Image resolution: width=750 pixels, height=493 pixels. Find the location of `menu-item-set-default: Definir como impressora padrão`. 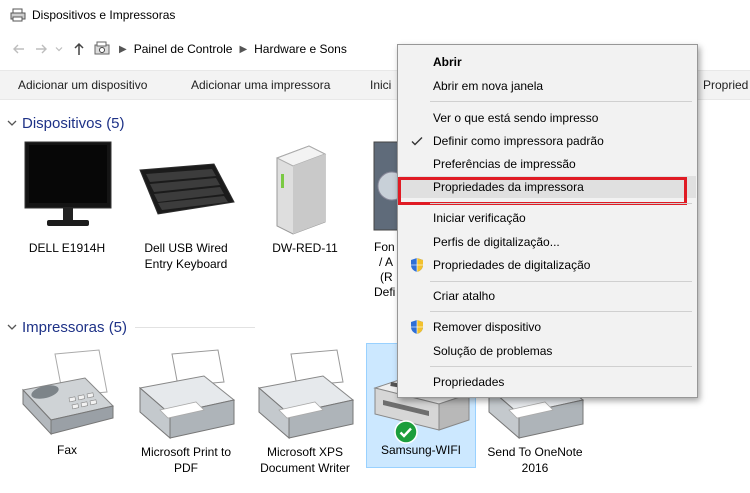

menu-item-set-default: Definir como impressora padrão is located at coordinates (547, 141).